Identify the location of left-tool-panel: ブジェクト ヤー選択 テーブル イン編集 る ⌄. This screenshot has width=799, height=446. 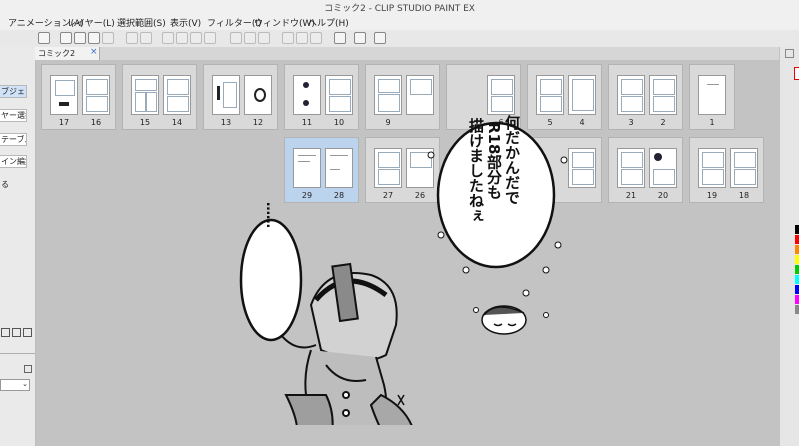
(18, 246).